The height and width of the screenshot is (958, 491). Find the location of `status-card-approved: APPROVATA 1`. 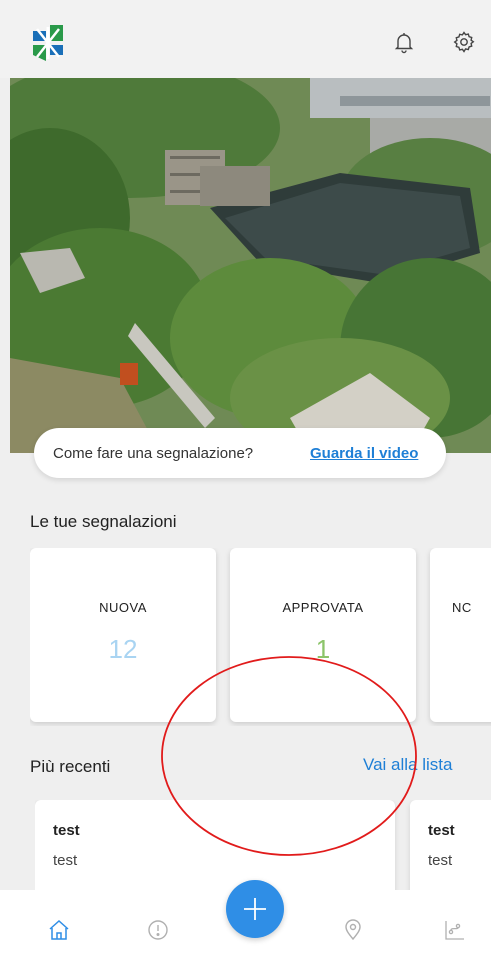

status-card-approved: APPROVATA 1 is located at coordinates (323, 635).